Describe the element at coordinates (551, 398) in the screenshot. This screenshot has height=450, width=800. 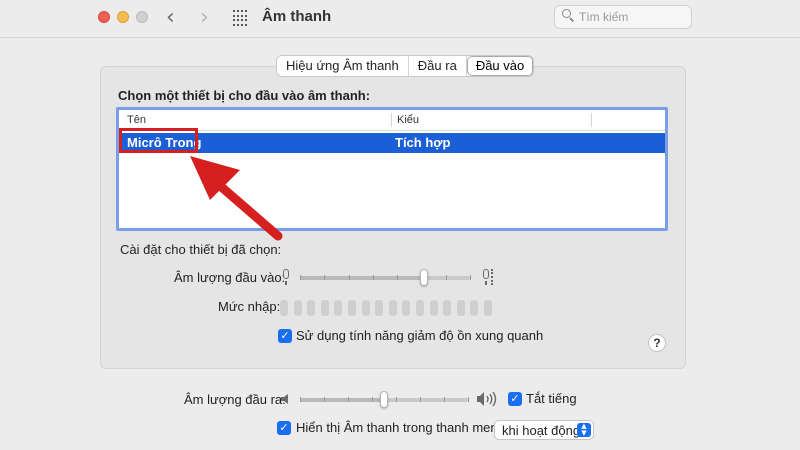
I see `mute-label: Tắt tiếng` at that location.